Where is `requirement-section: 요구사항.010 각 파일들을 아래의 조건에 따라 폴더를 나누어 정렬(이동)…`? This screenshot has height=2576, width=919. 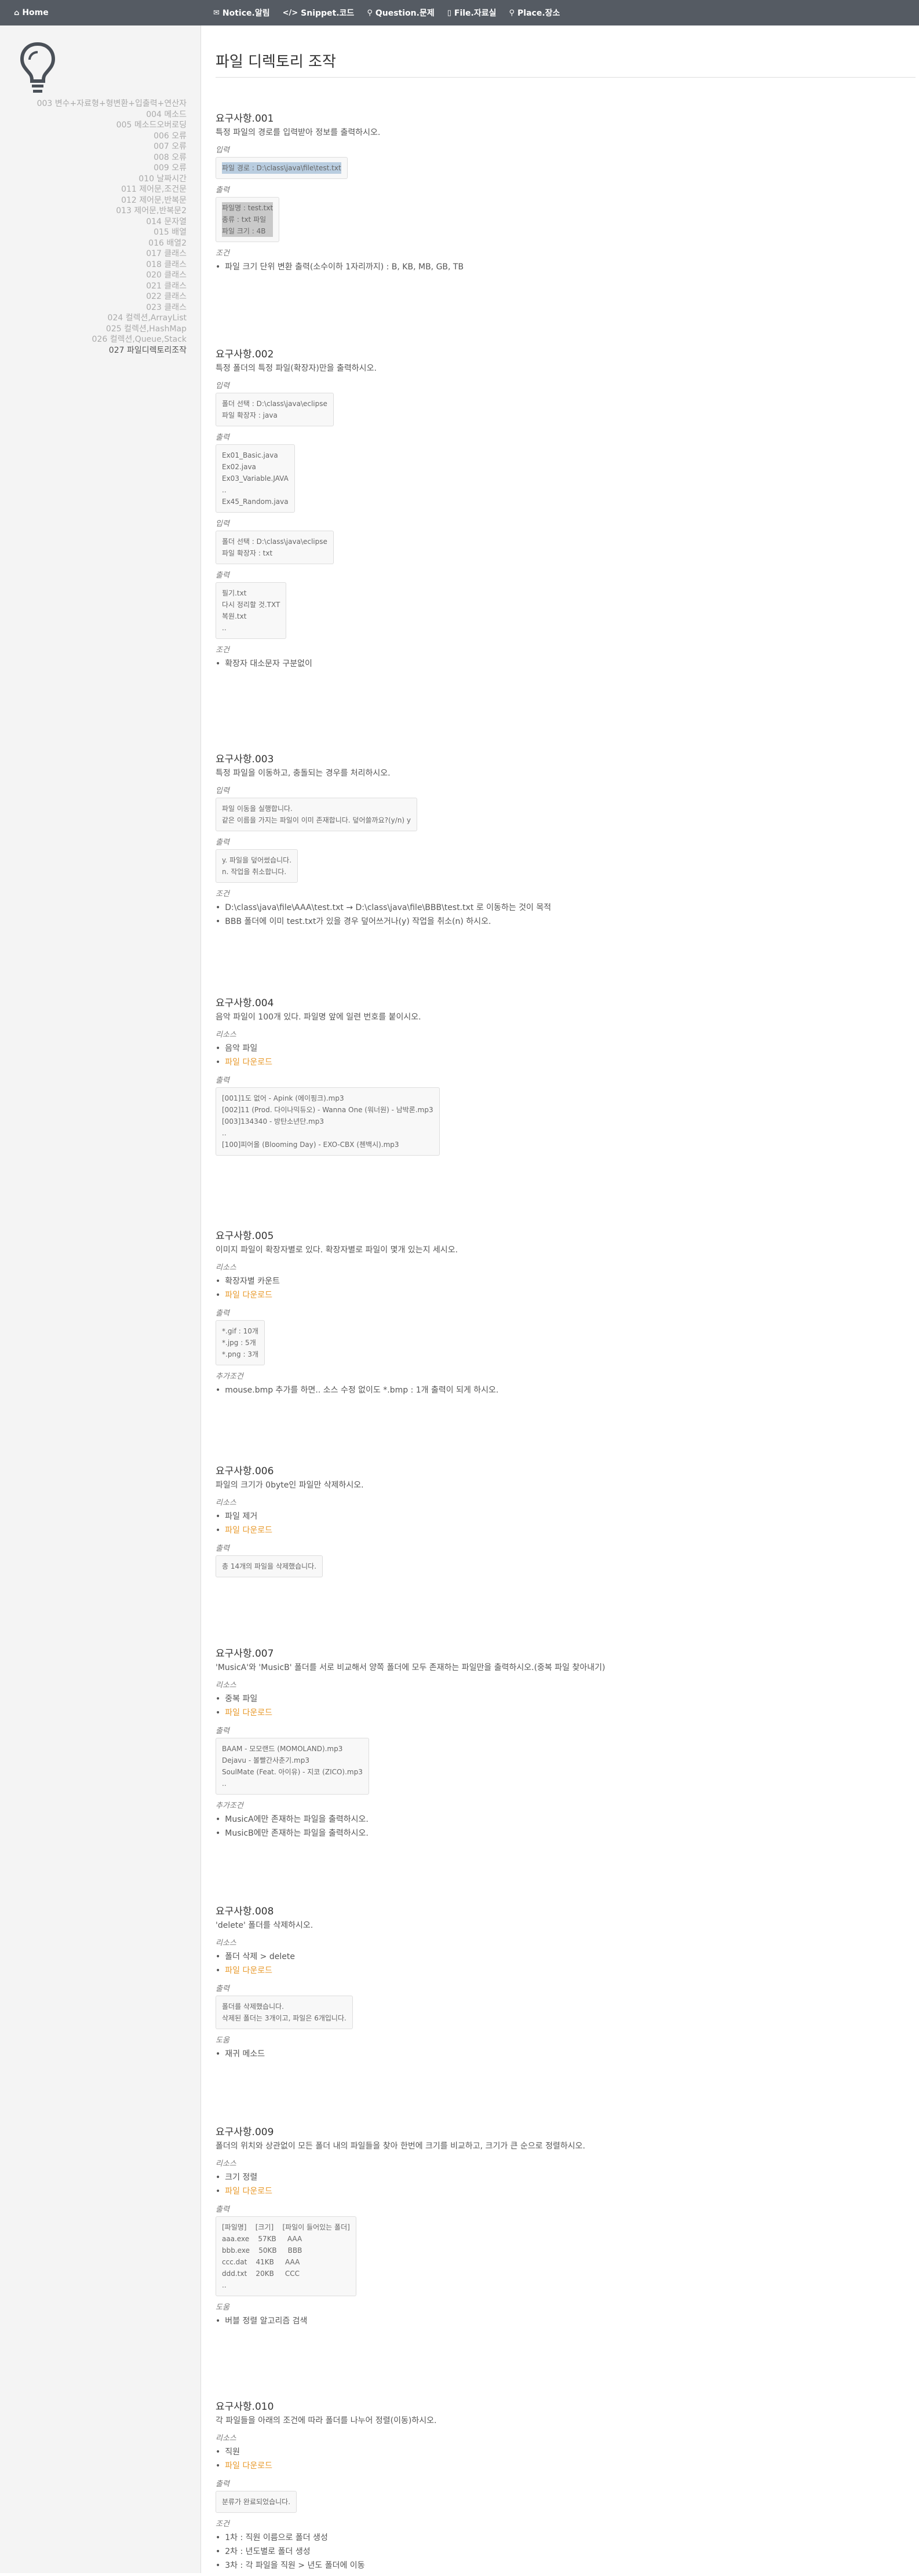
requirement-section: 요구사항.010 각 파일들을 아래의 조건에 따라 폴더를 나누어 정렬(이동)… is located at coordinates (557, 2487).